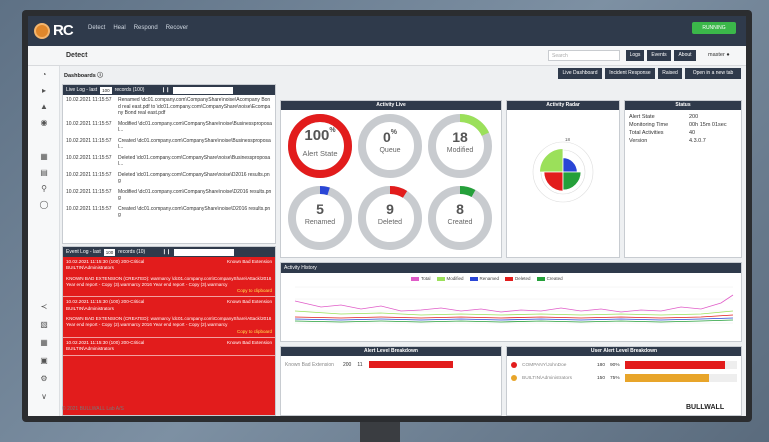 Image resolution: width=769 pixels, height=442 pixels. I want to click on version-icon: ∨, so click(44, 397).